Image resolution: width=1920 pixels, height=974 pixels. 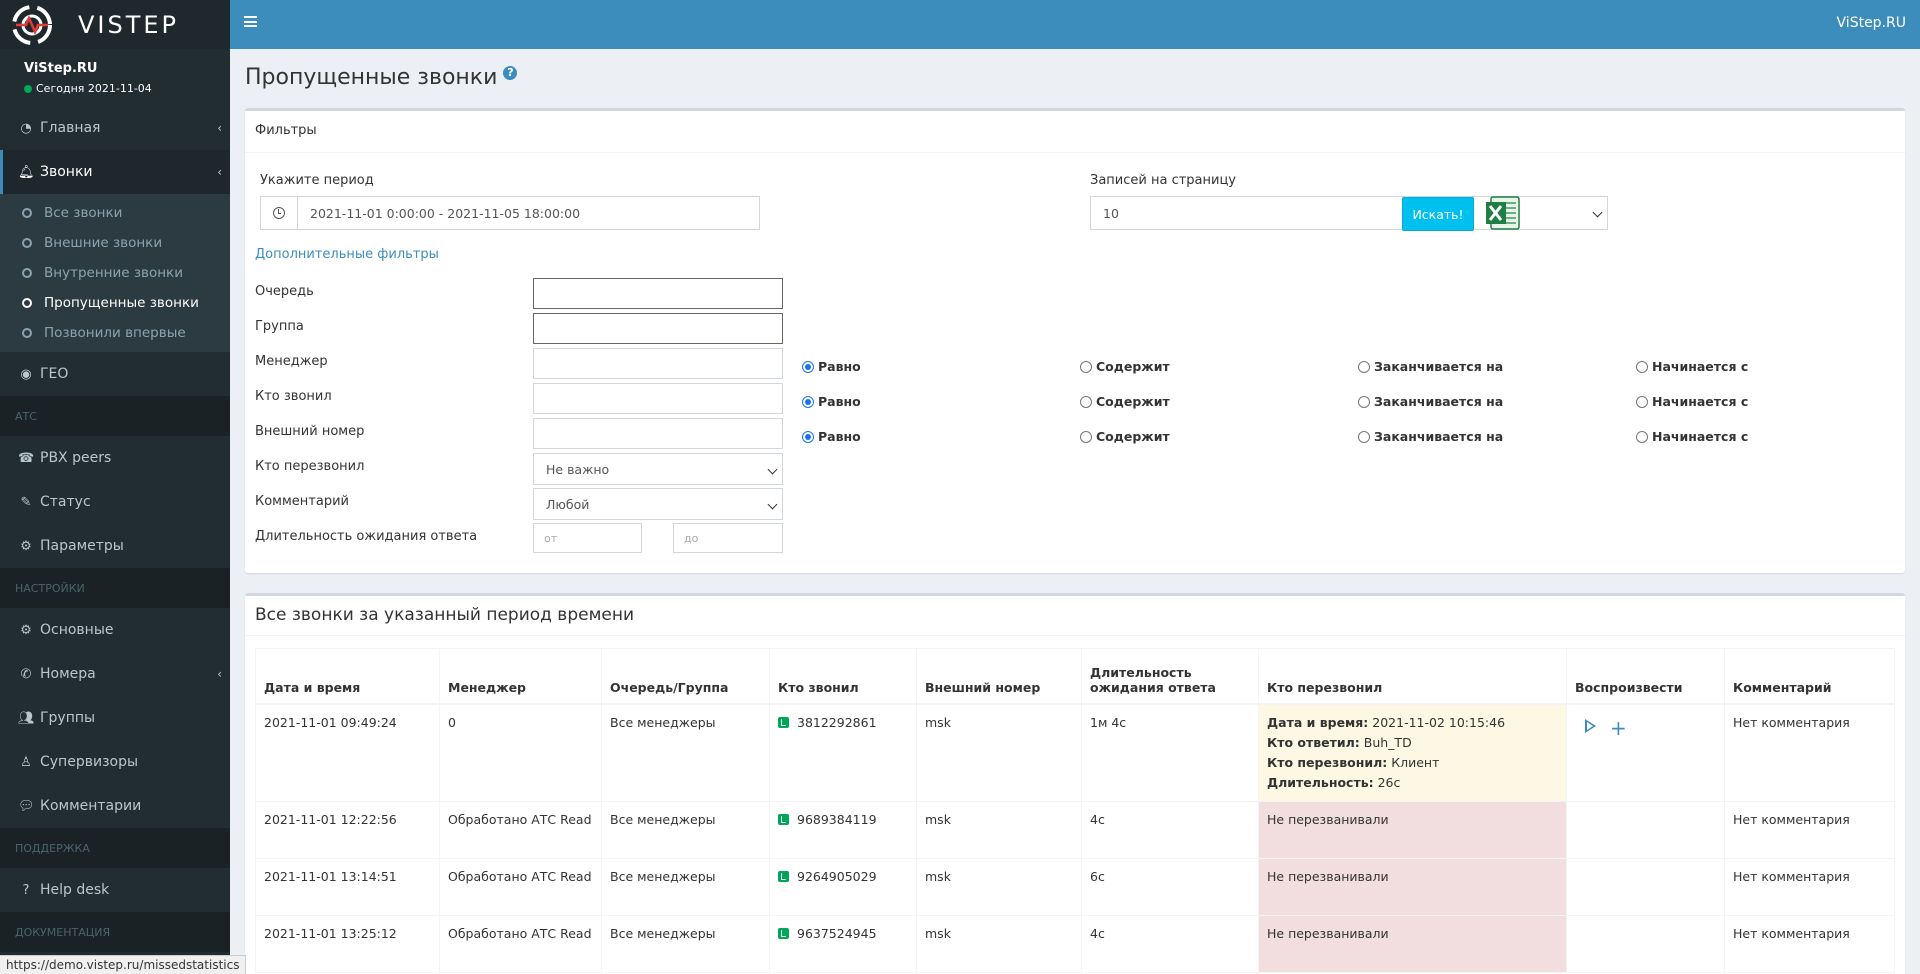 What do you see at coordinates (658, 363) in the screenshot?
I see `manager-input` at bounding box center [658, 363].